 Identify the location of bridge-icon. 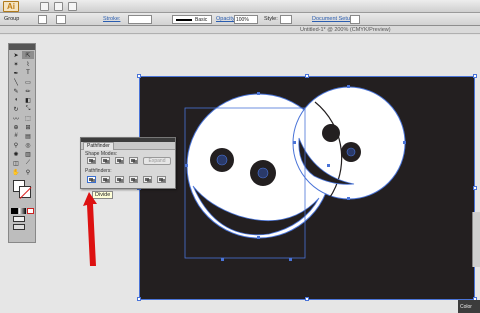
(44, 6).